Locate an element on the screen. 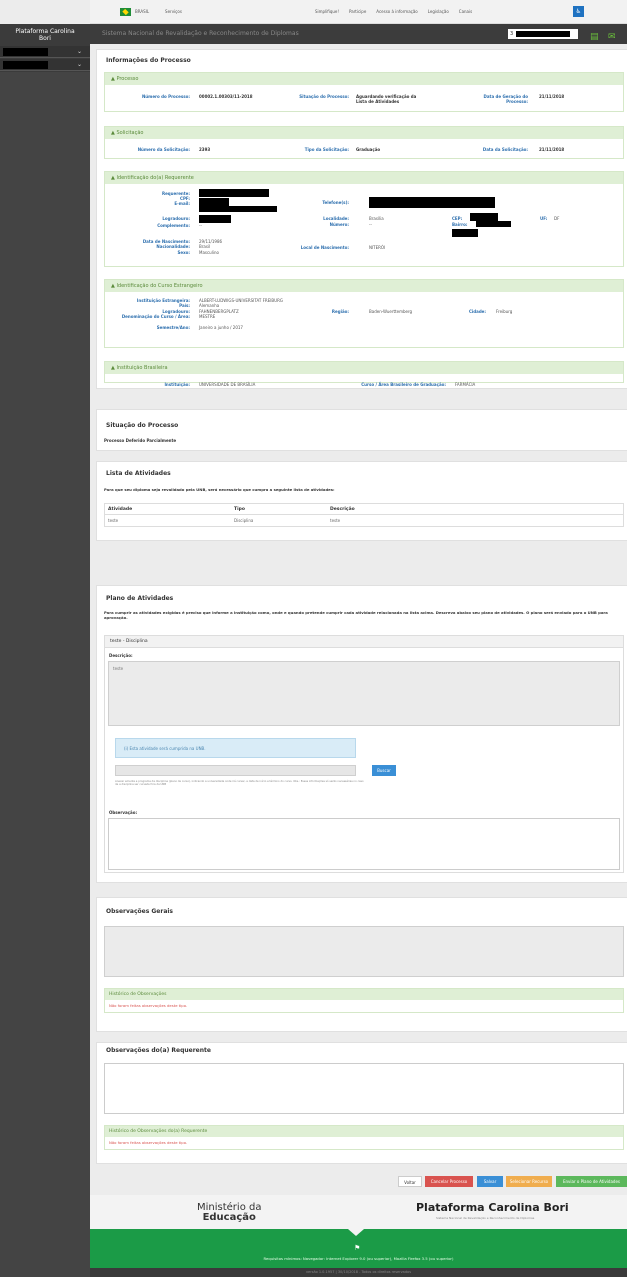 The height and width of the screenshot is (1277, 627). value: DF is located at coordinates (557, 218).